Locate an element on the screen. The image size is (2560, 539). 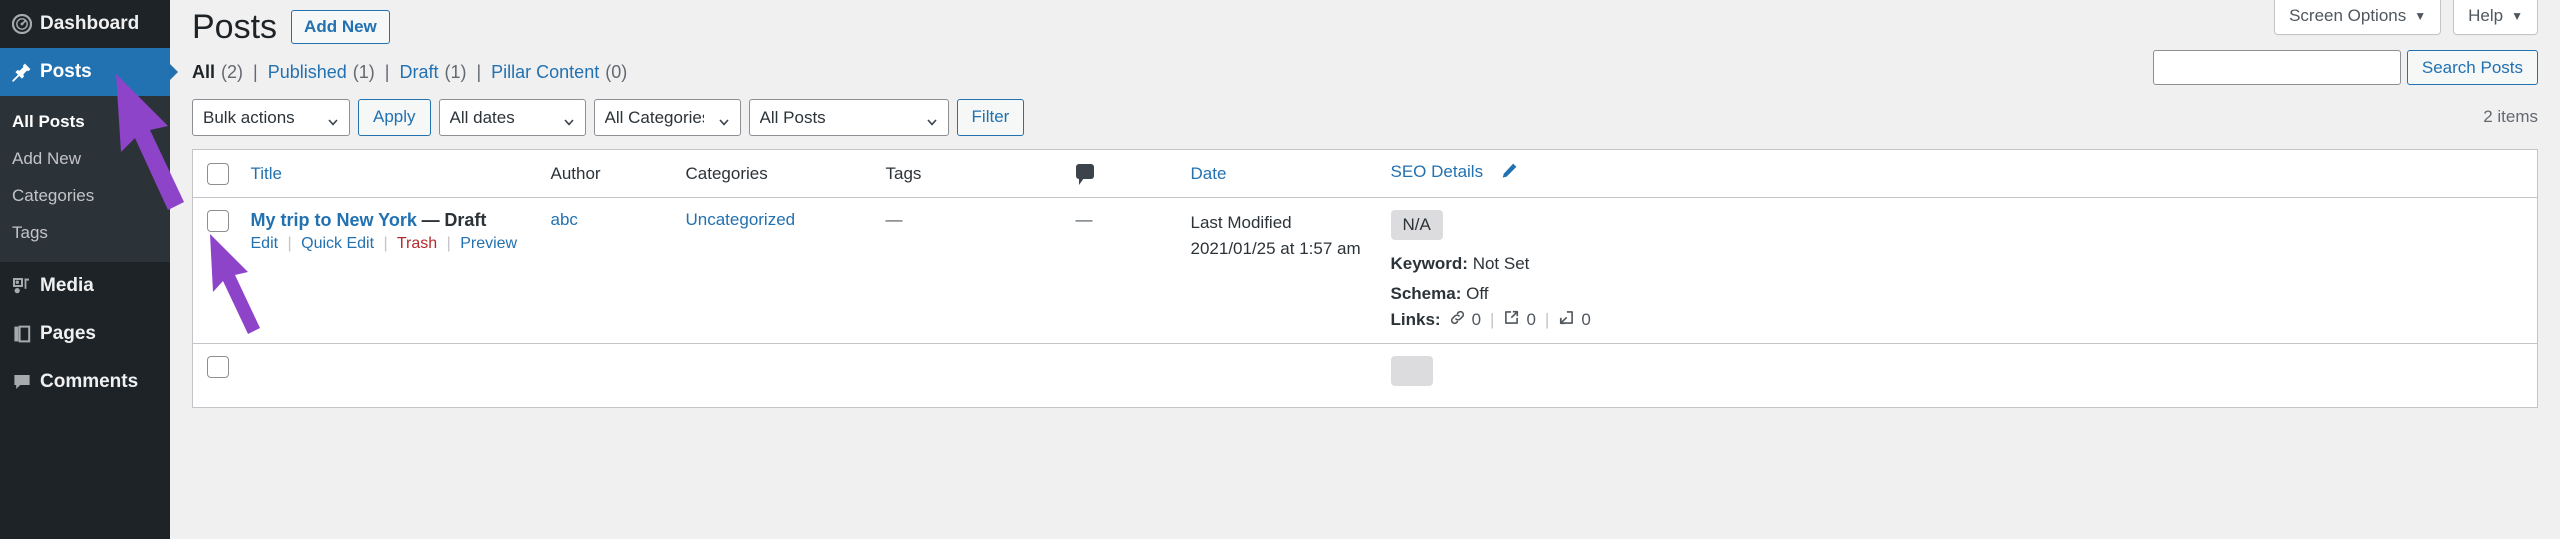
screen-options-button: Screen Options ▼ is located at coordinates (2358, 17).